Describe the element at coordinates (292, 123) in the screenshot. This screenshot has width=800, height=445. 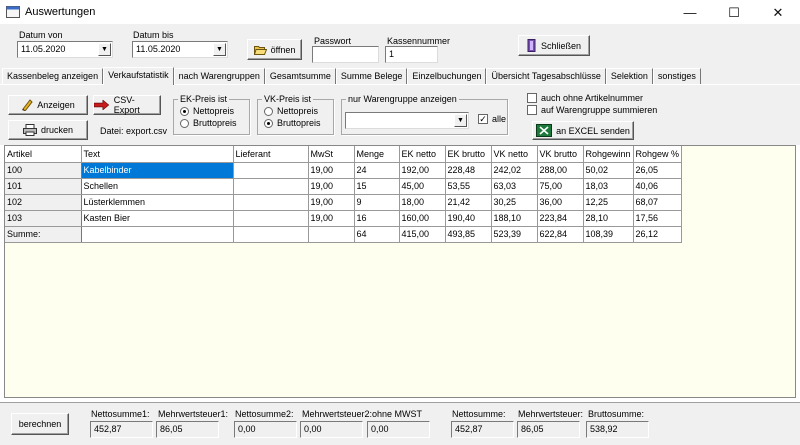
I see `vk-brutto-radio: Bruttopreis` at that location.